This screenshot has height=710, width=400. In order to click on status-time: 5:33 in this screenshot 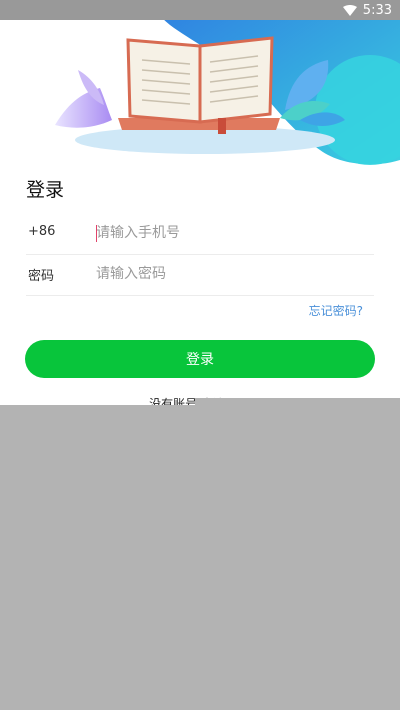, I will do `click(377, 10)`.